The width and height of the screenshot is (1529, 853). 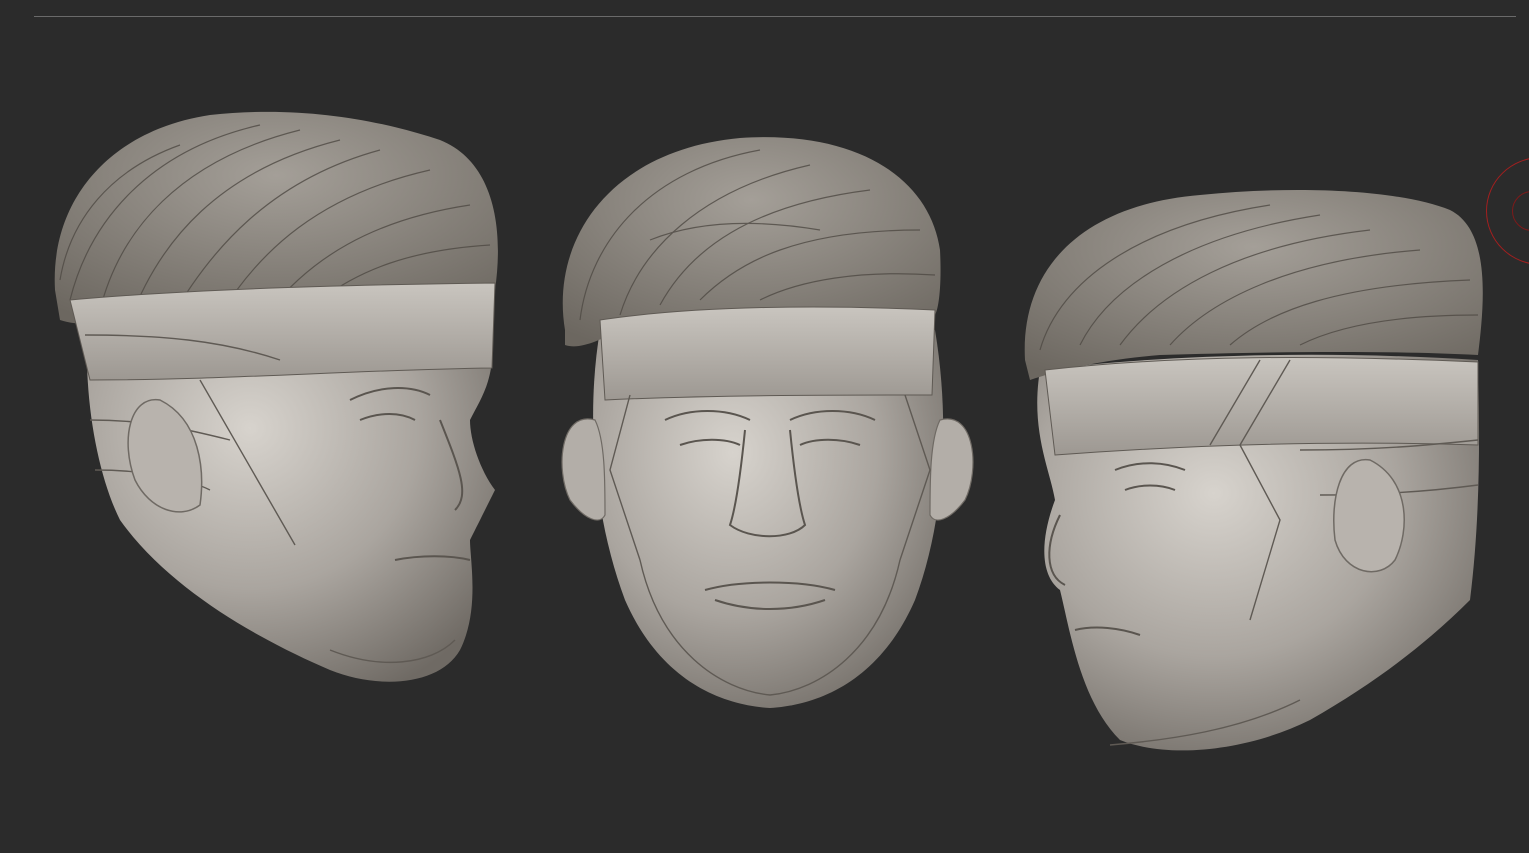 What do you see at coordinates (1253, 285) in the screenshot?
I see `head-right-hair` at bounding box center [1253, 285].